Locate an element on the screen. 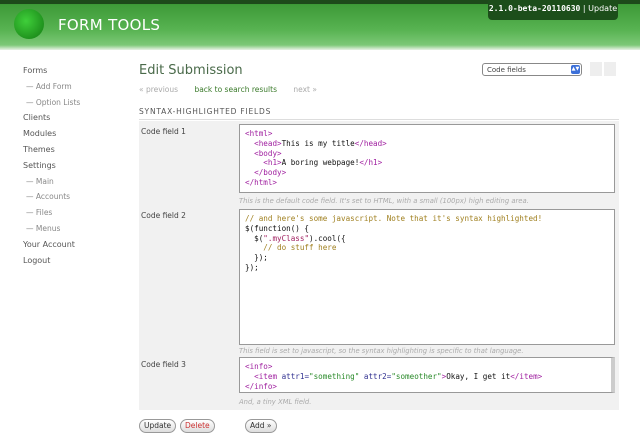  next-link: next » is located at coordinates (305, 89).